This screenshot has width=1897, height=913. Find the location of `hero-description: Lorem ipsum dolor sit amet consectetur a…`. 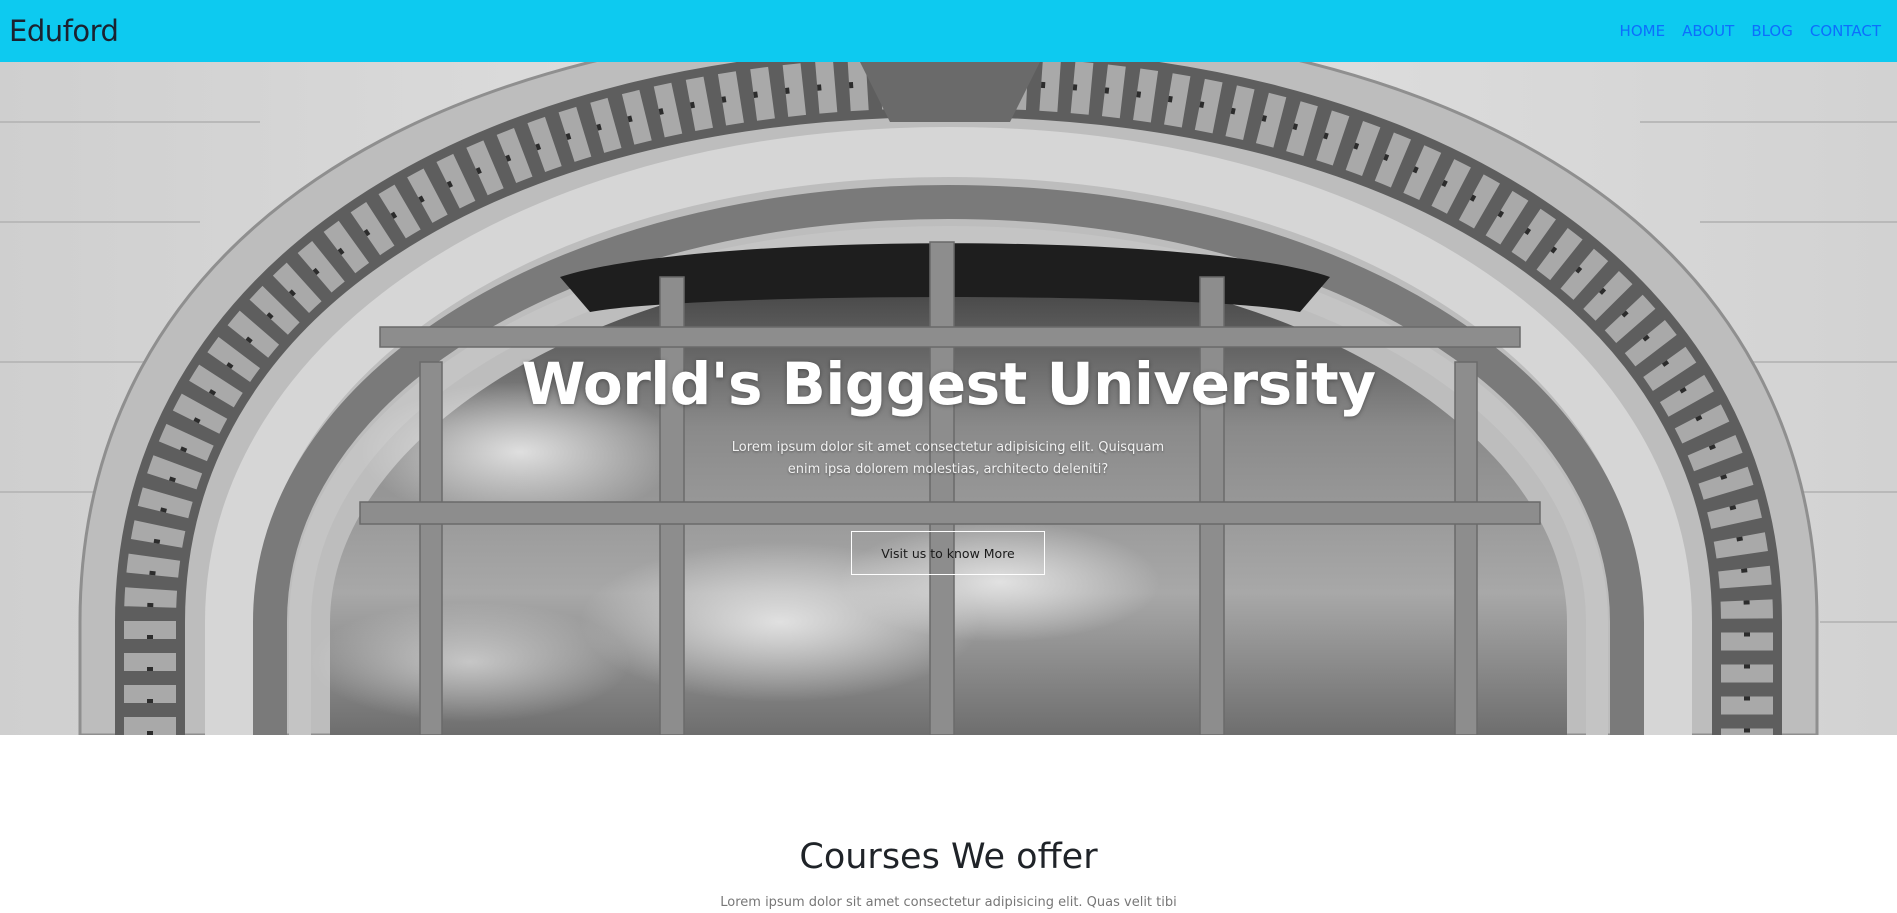

hero-description: Lorem ipsum dolor sit amet consectetur a… is located at coordinates (948, 458).